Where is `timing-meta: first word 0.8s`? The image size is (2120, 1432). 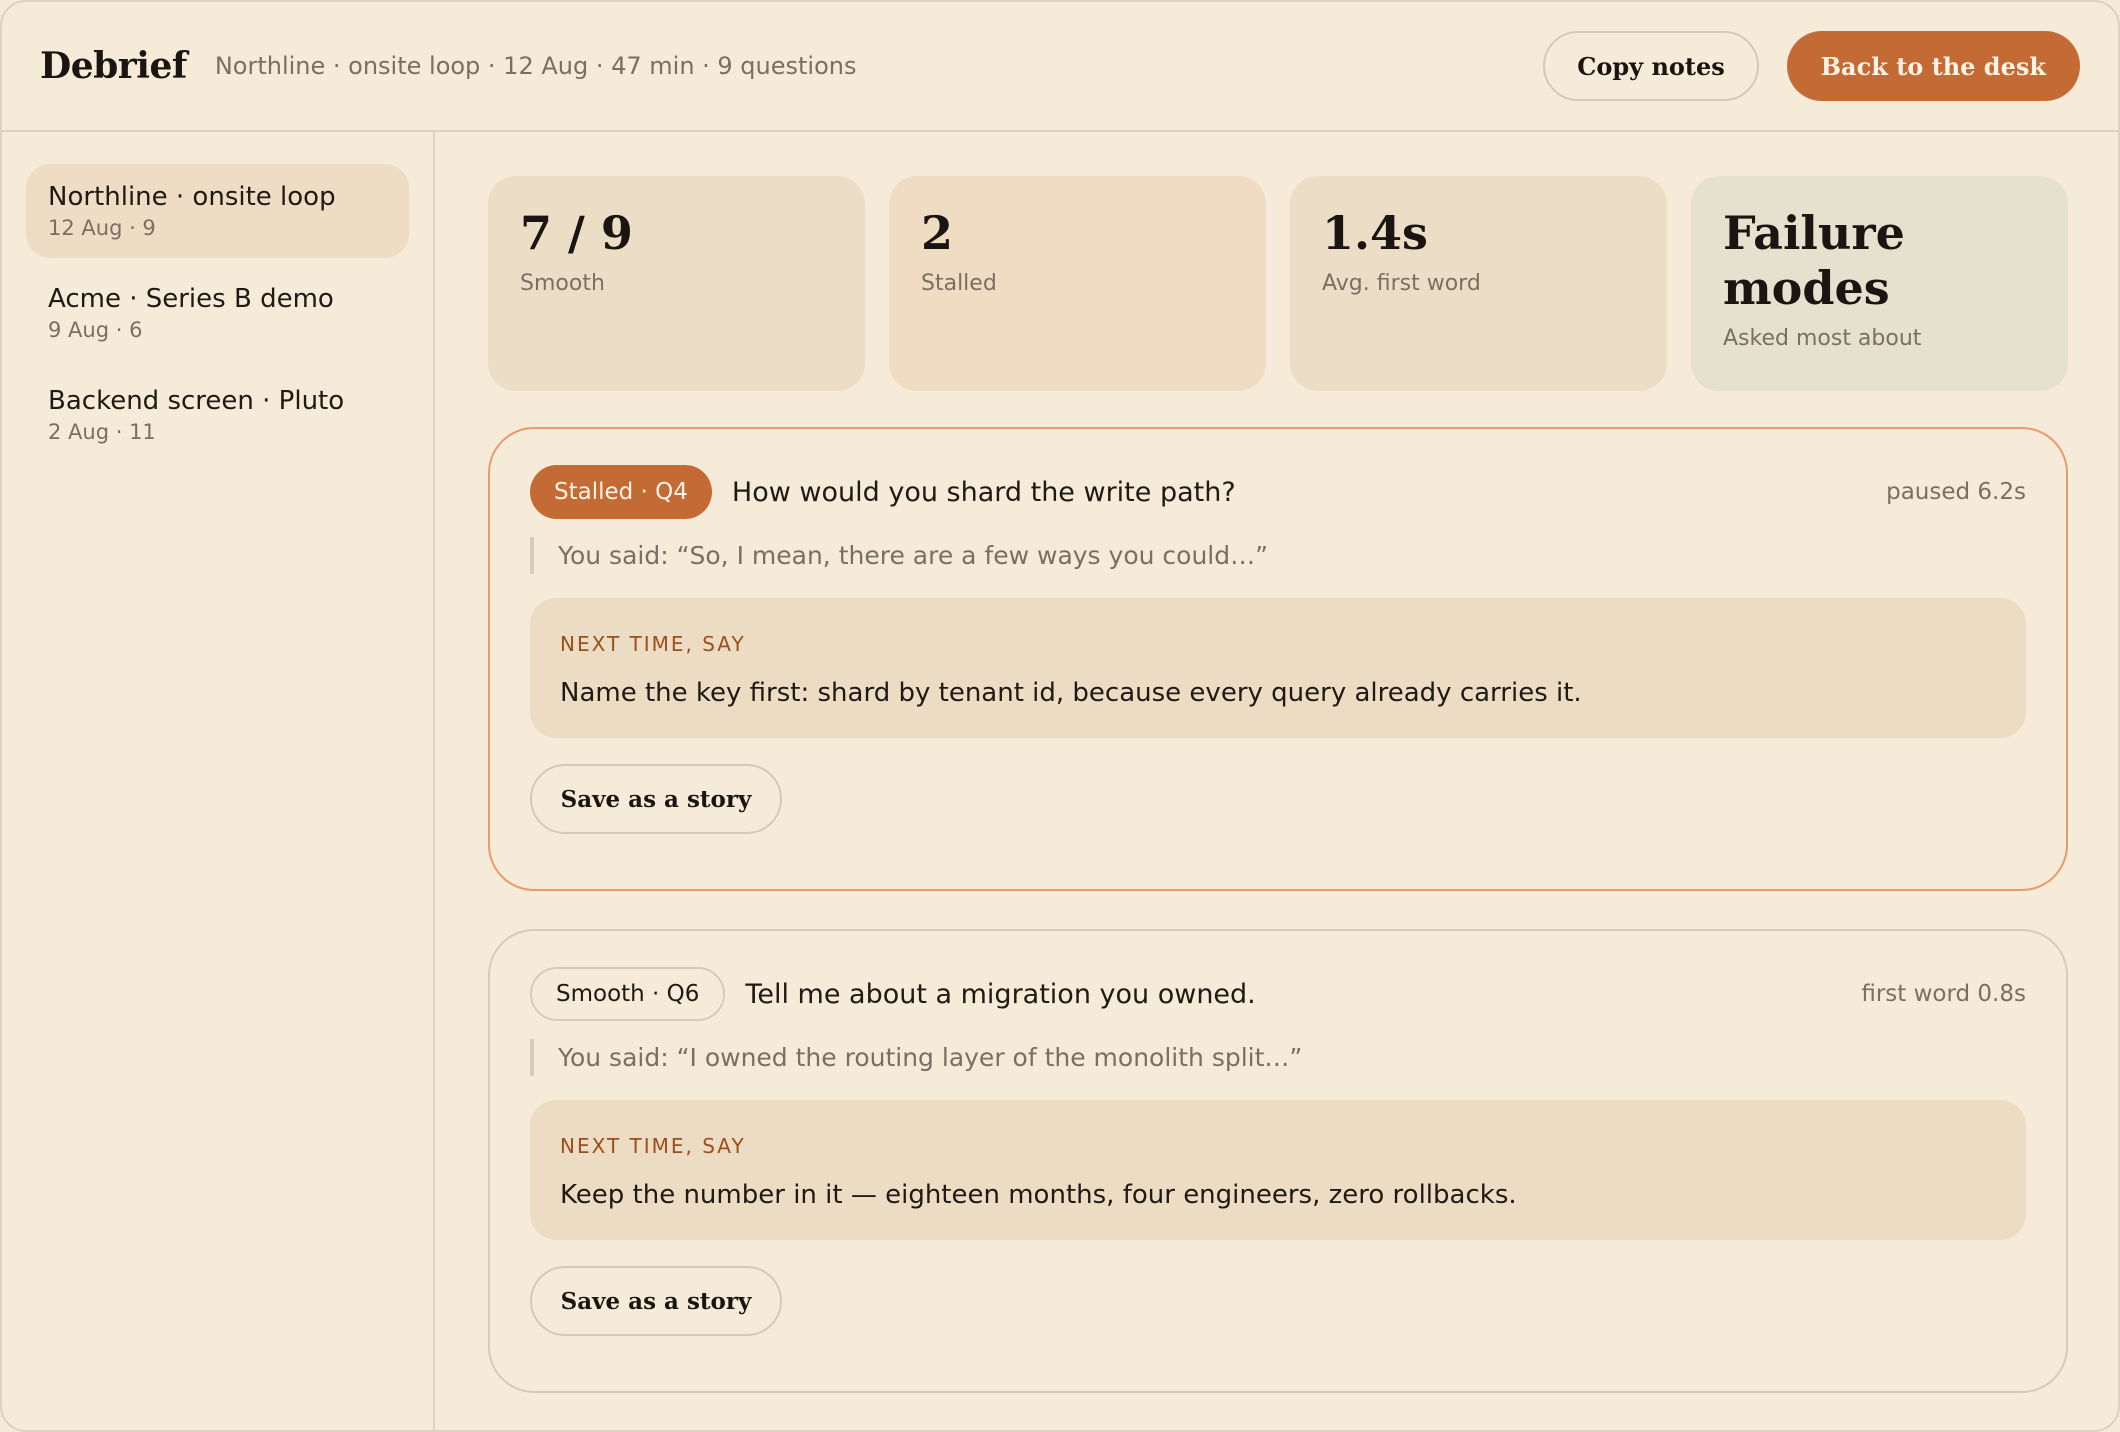
timing-meta: first word 0.8s is located at coordinates (1943, 994).